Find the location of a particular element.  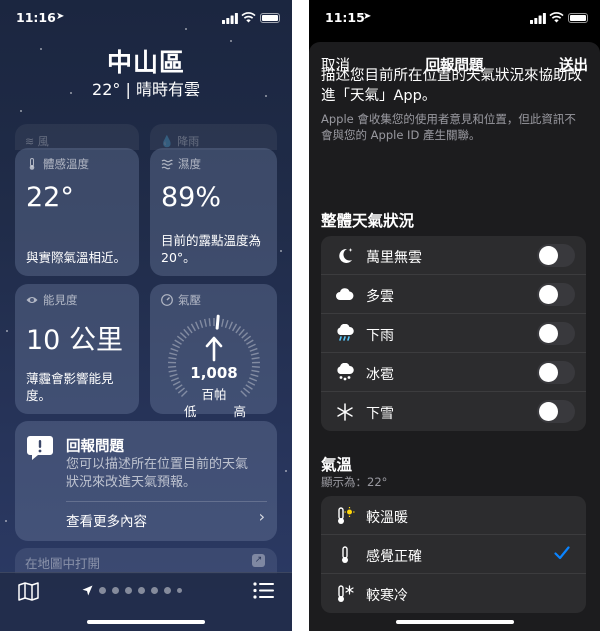

status-bar: 11:16 ➤ is located at coordinates (146, 19).